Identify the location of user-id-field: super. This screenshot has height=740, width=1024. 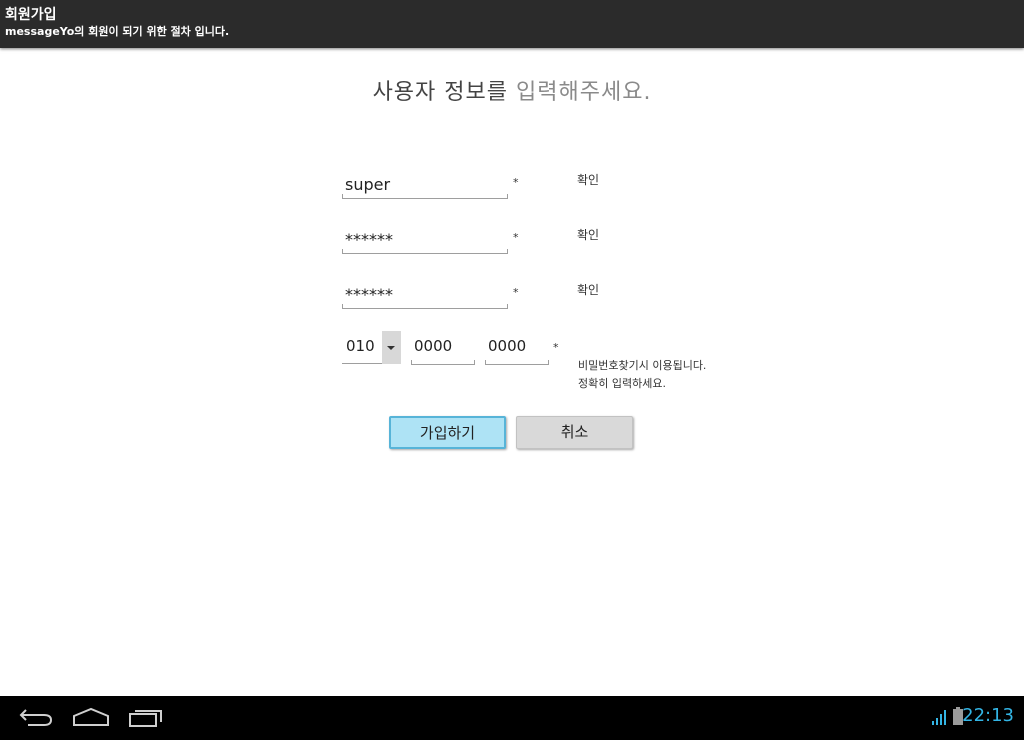
(425, 185).